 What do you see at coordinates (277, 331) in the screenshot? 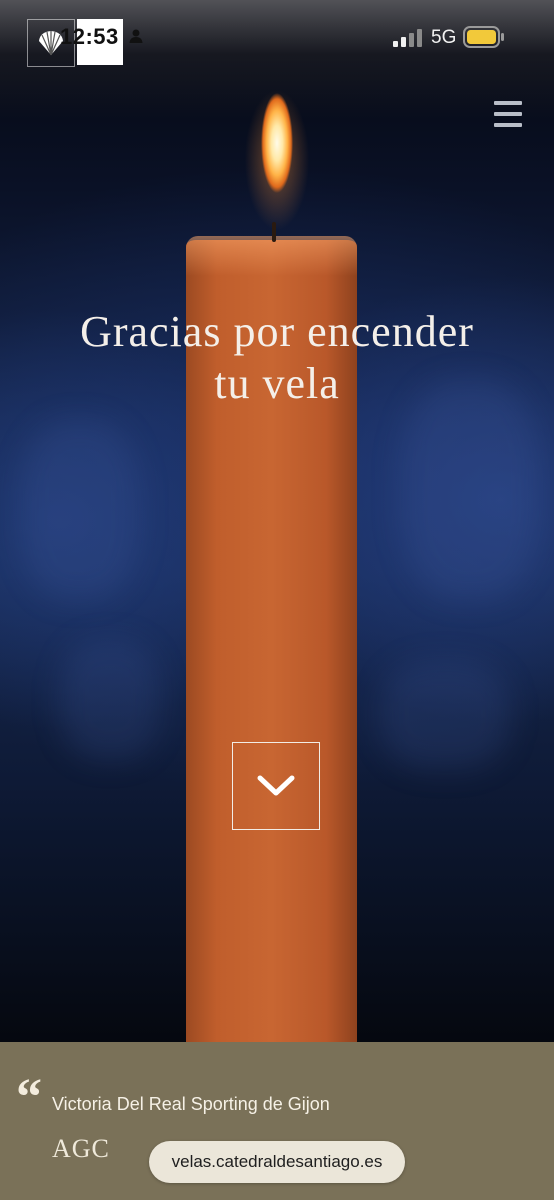
I see `headline-line-1: Gracias por encender` at bounding box center [277, 331].